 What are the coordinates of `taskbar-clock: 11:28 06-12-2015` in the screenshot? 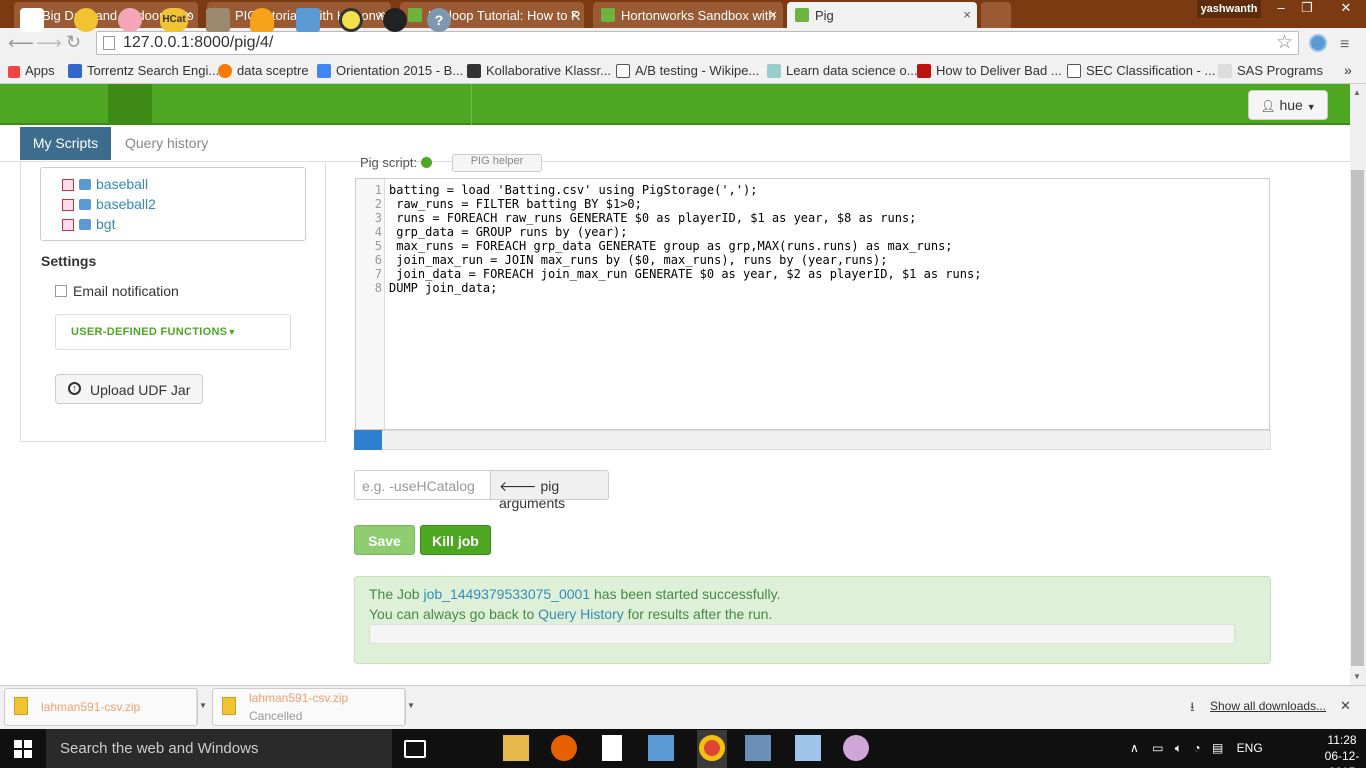 It's located at (1342, 750).